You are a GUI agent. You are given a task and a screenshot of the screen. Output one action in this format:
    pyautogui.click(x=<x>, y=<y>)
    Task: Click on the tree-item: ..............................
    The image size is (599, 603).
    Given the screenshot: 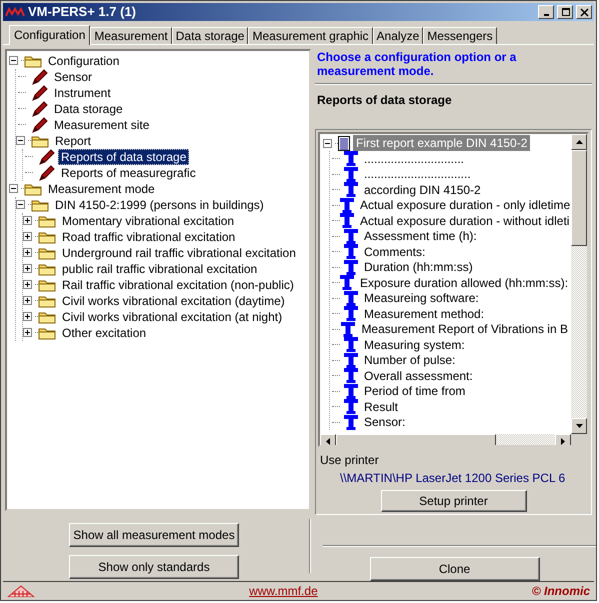 What is the action you would take?
    pyautogui.click(x=414, y=158)
    